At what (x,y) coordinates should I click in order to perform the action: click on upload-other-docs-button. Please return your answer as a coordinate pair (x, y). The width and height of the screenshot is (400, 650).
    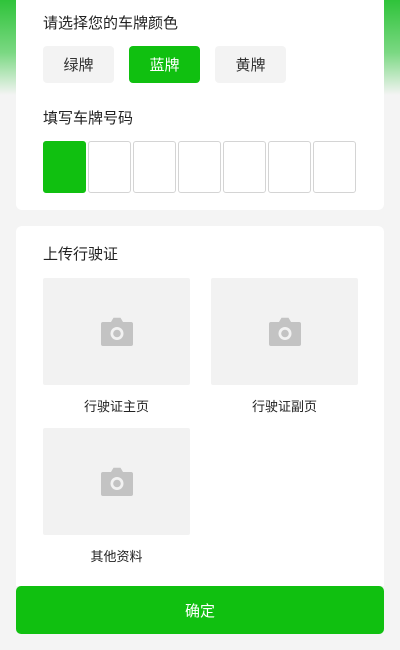
    Looking at the image, I should click on (116, 481).